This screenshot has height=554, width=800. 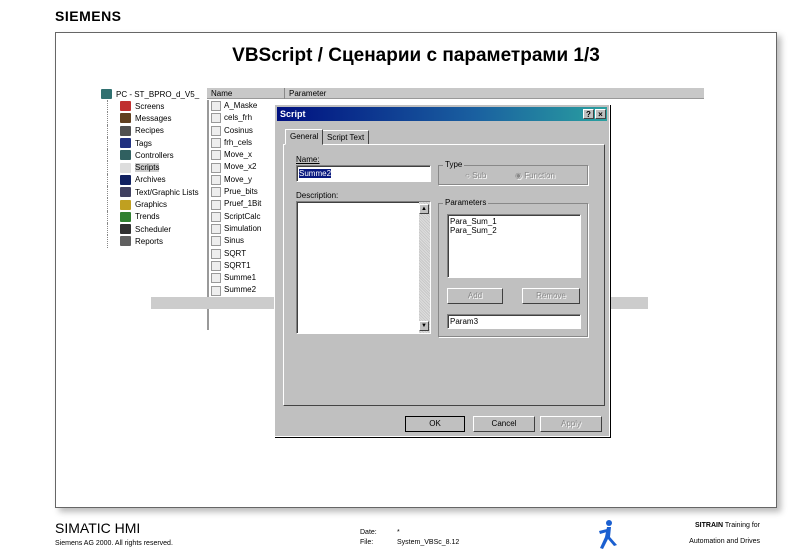 I want to click on messages-icon, so click(x=125, y=118).